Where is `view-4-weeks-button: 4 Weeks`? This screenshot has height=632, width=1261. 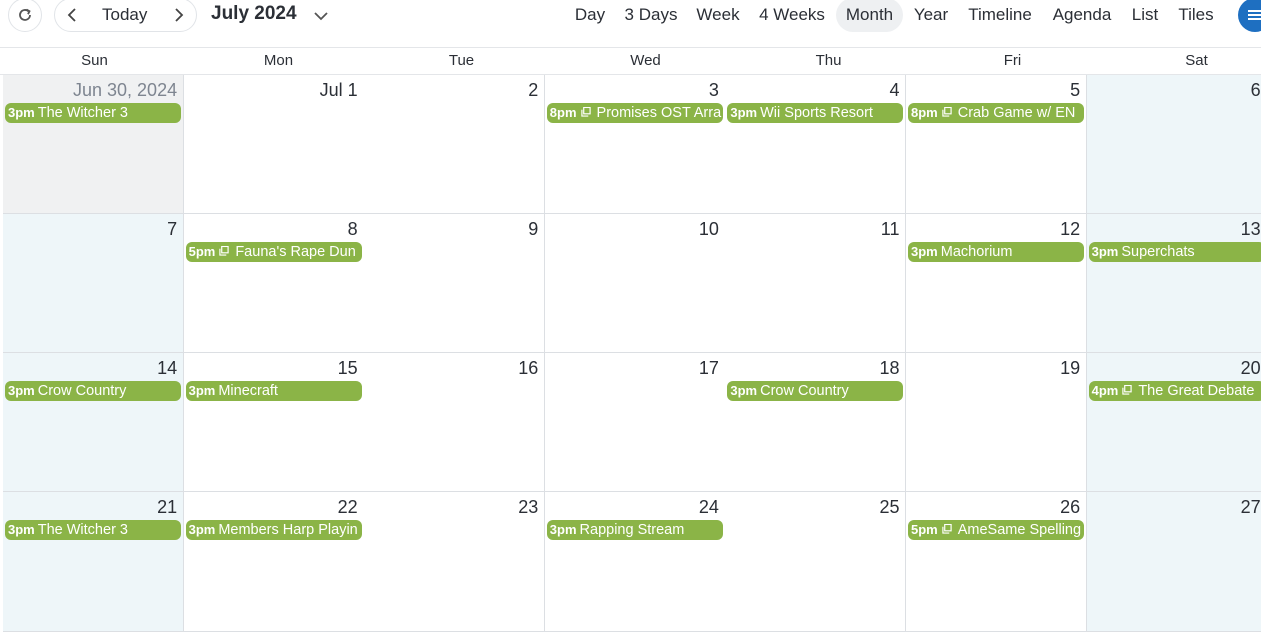
view-4-weeks-button: 4 Weeks is located at coordinates (792, 16).